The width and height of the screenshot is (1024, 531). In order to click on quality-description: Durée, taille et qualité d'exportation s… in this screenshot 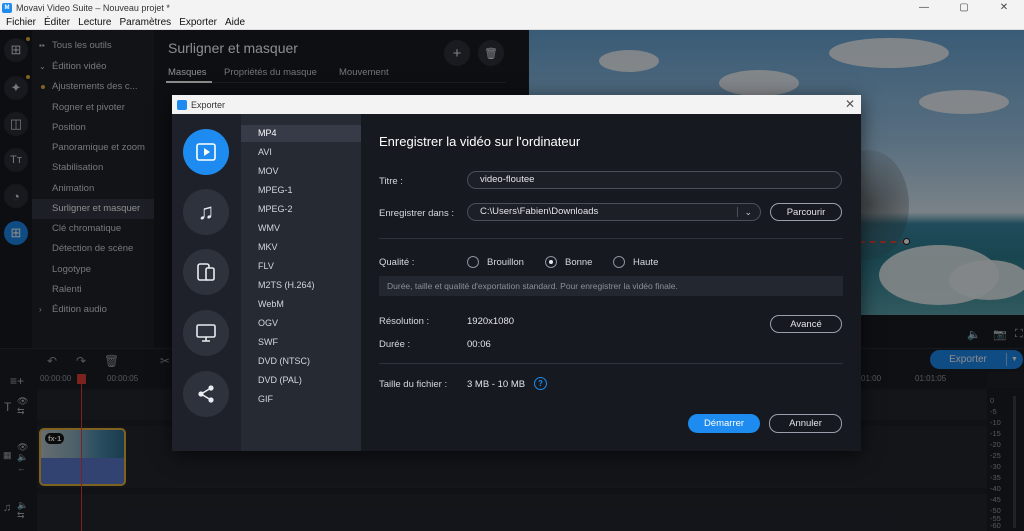, I will do `click(611, 286)`.